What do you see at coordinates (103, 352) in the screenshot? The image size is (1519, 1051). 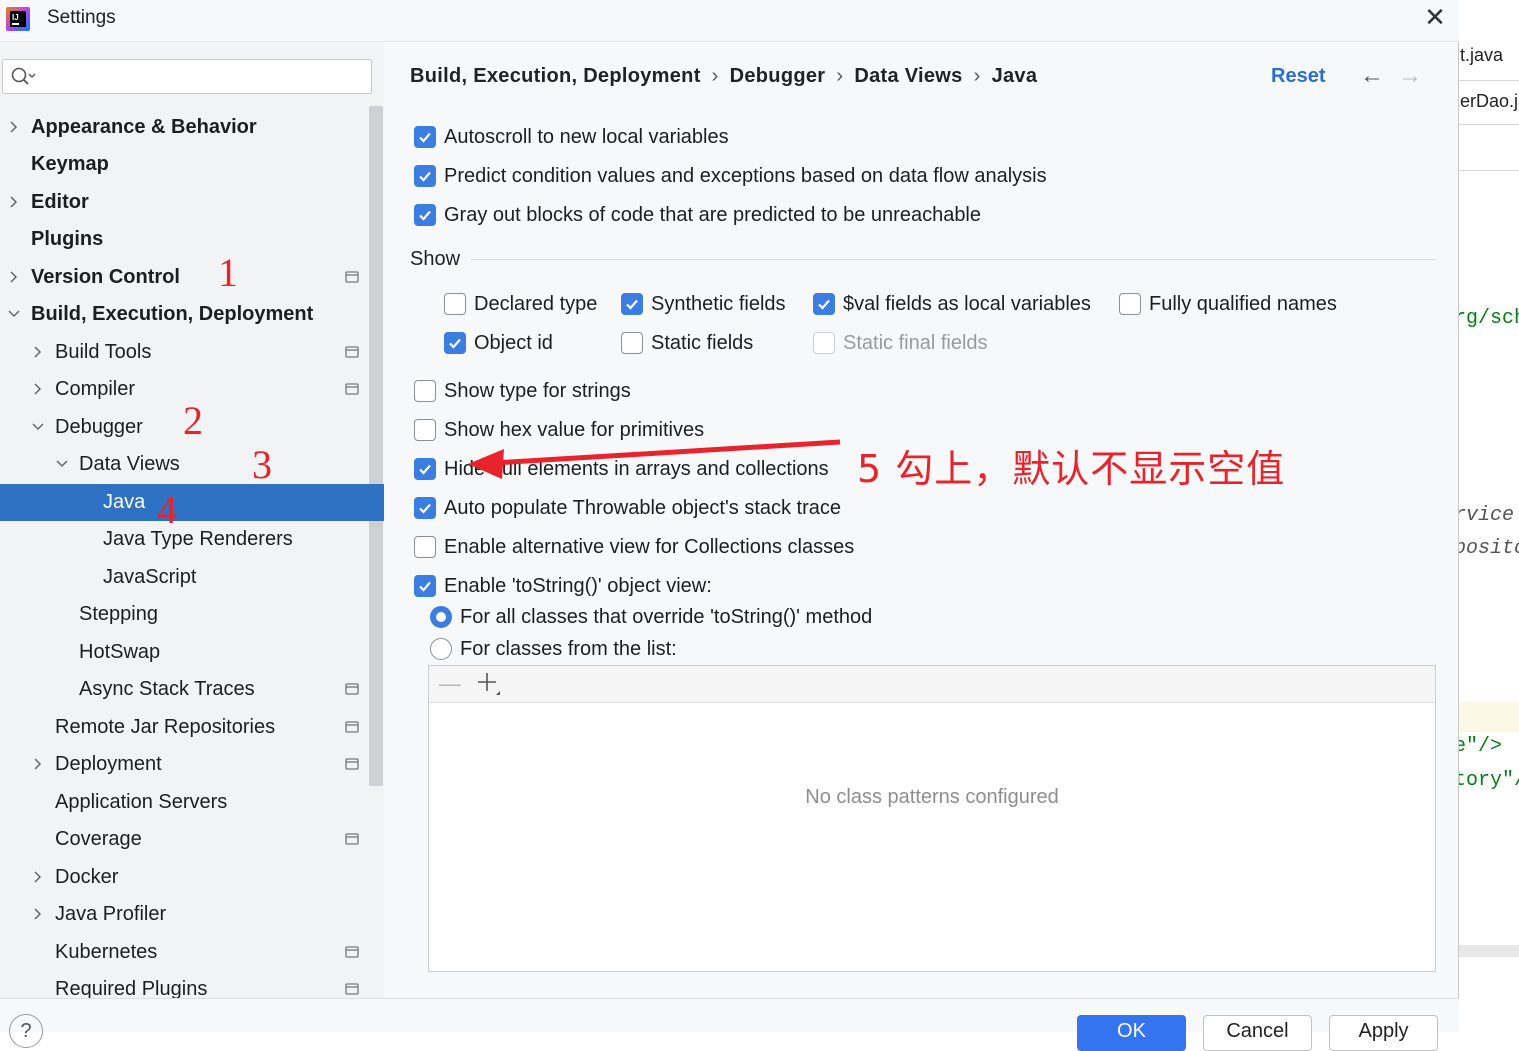 I see `sidebar-item-label: Build Tools` at bounding box center [103, 352].